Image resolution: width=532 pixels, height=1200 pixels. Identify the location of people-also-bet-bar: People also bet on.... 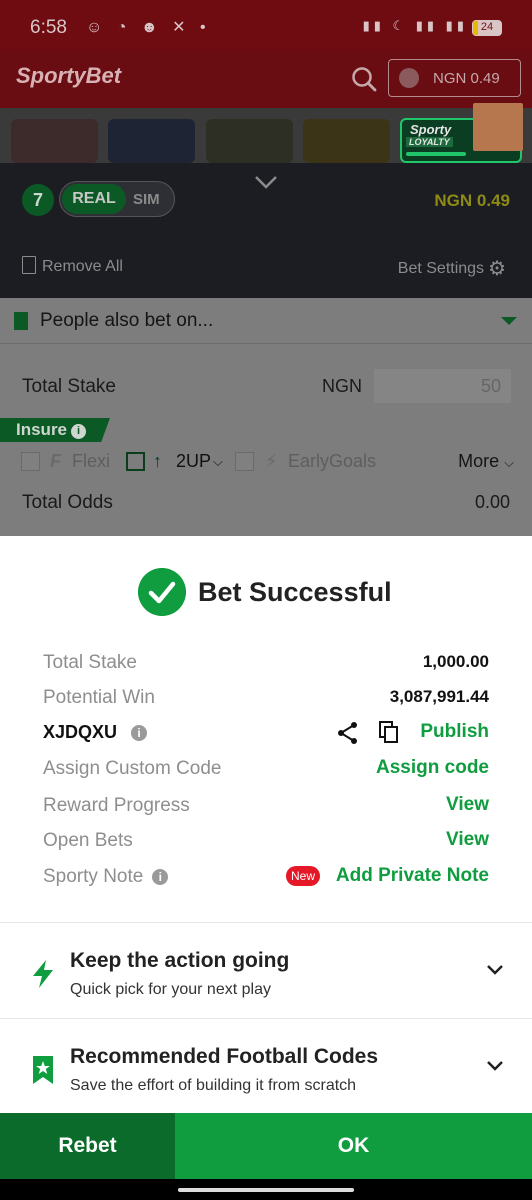
(266, 321).